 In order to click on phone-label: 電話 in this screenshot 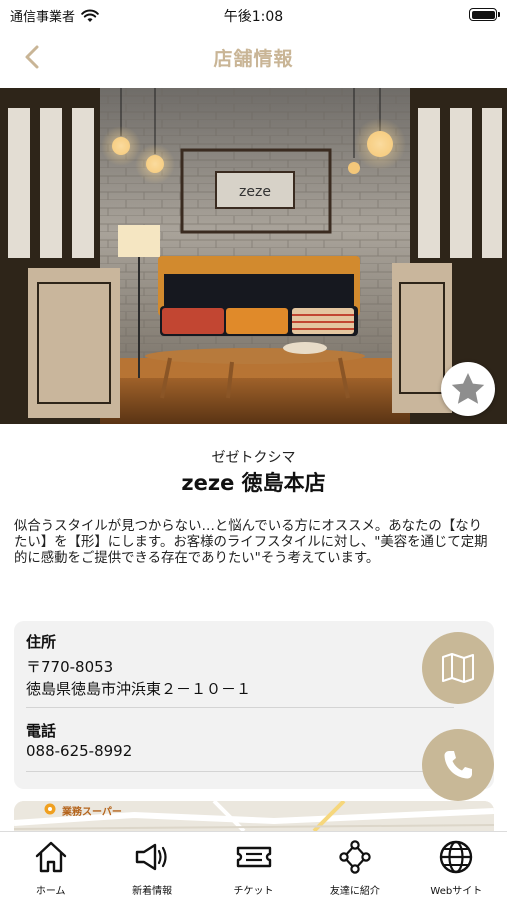, I will do `click(41, 731)`.